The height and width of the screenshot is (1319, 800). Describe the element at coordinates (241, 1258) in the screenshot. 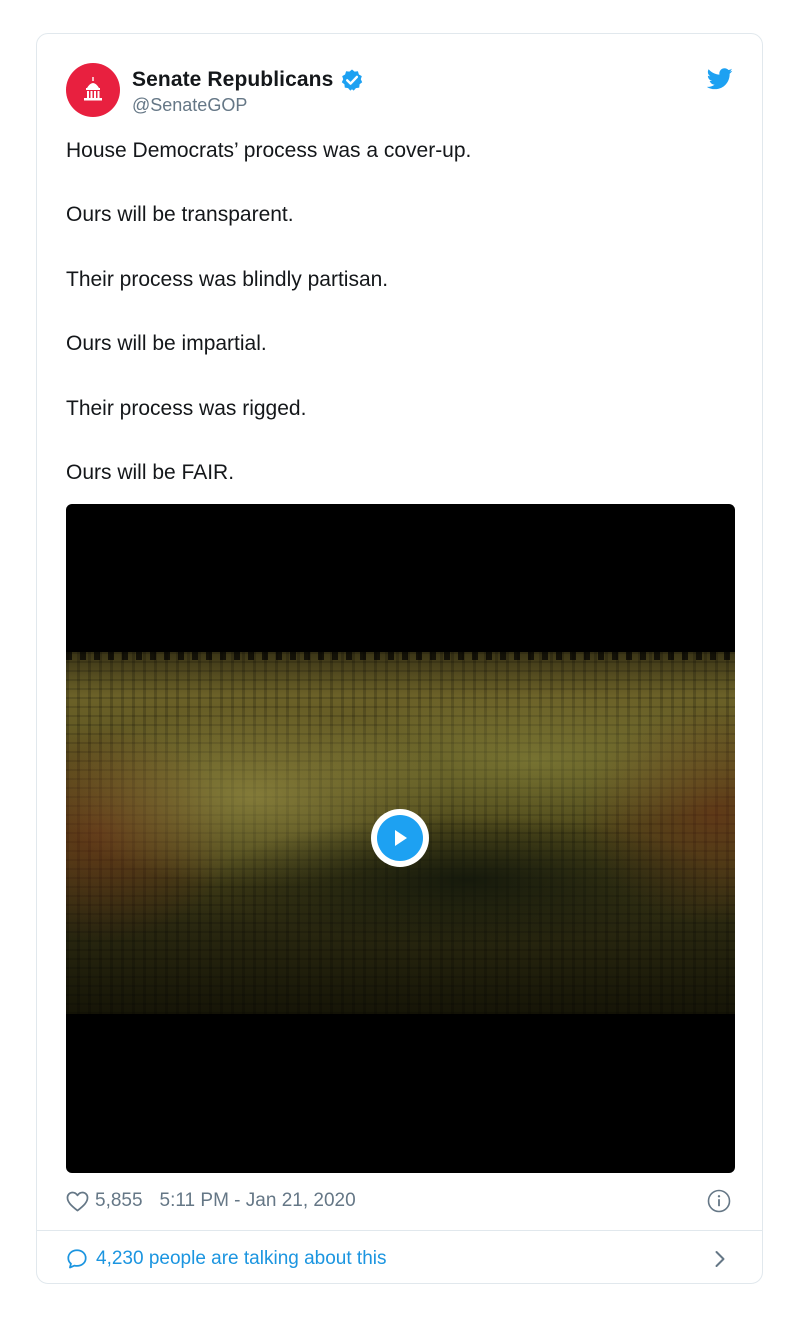

I see `conversation-text: 4,230 people are talking about this` at that location.